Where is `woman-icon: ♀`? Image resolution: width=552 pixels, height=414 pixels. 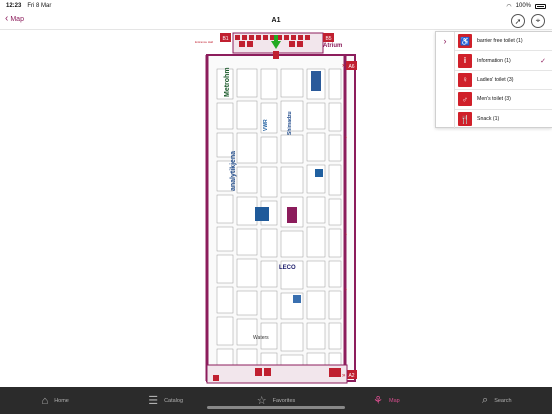 woman-icon: ♀ is located at coordinates (465, 79).